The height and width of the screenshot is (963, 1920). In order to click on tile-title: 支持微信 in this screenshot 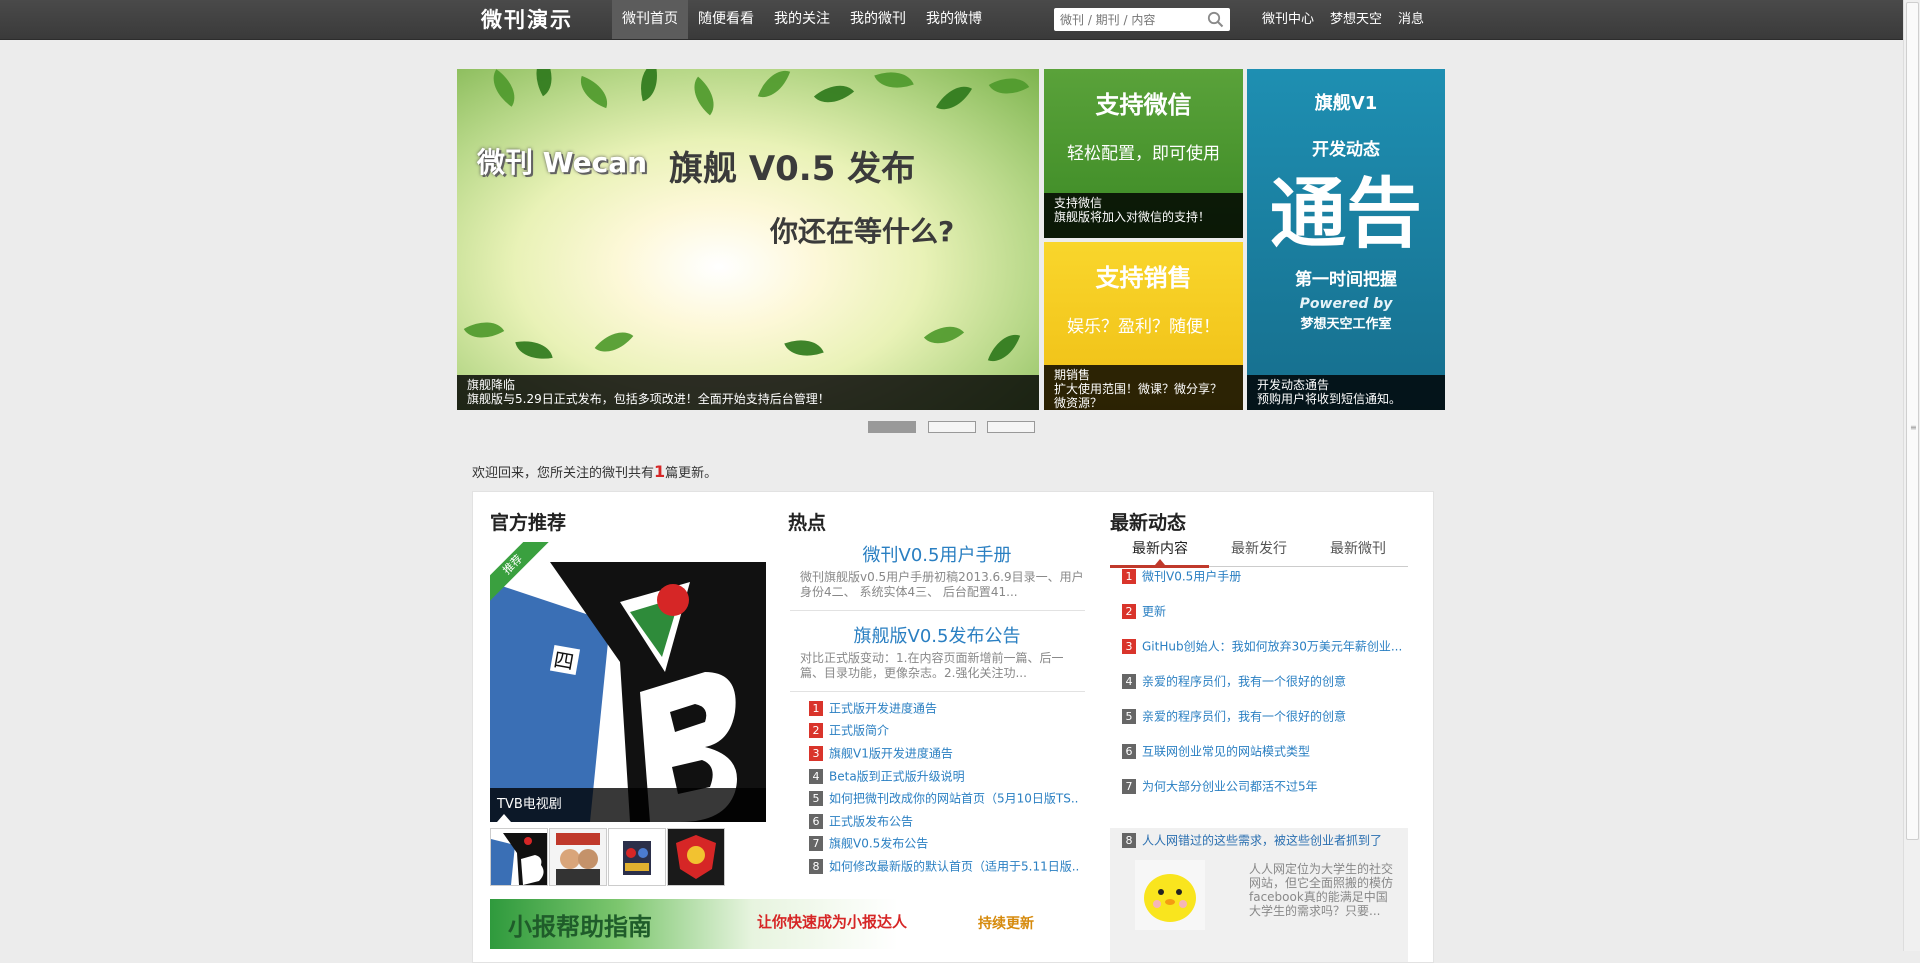, I will do `click(1143, 105)`.